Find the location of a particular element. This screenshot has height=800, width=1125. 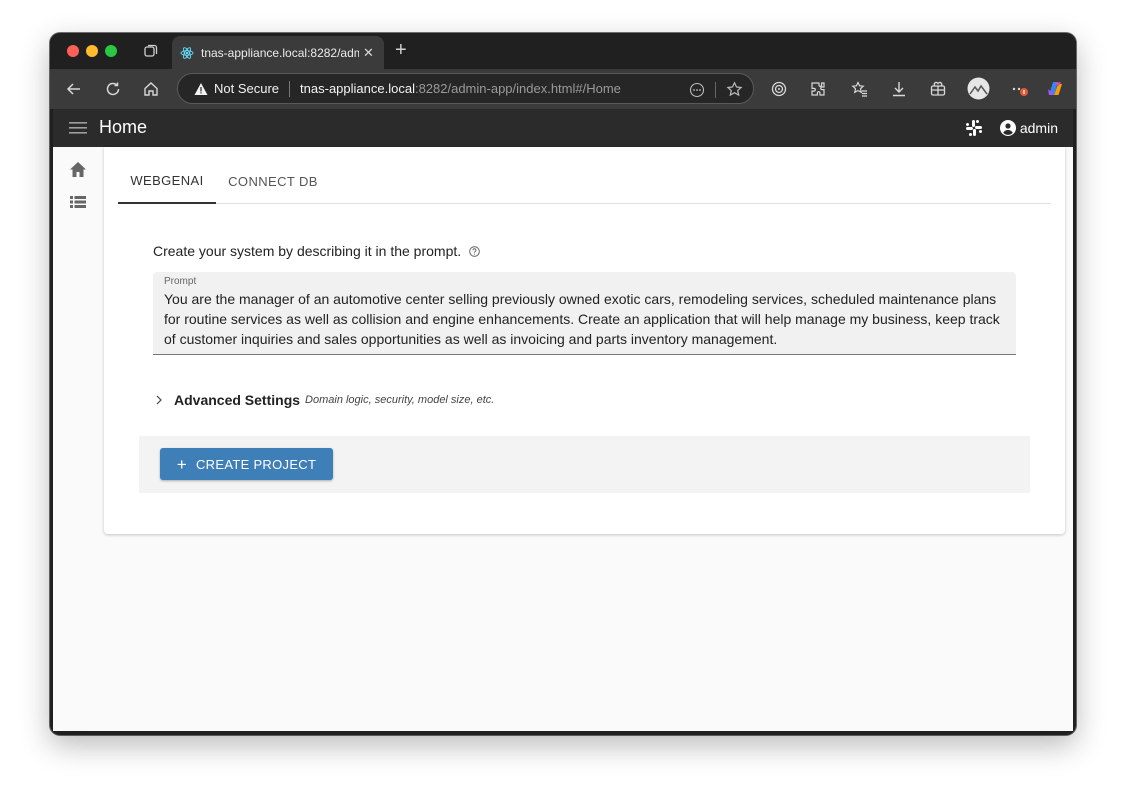

account-circle-icon is located at coordinates (1008, 128).